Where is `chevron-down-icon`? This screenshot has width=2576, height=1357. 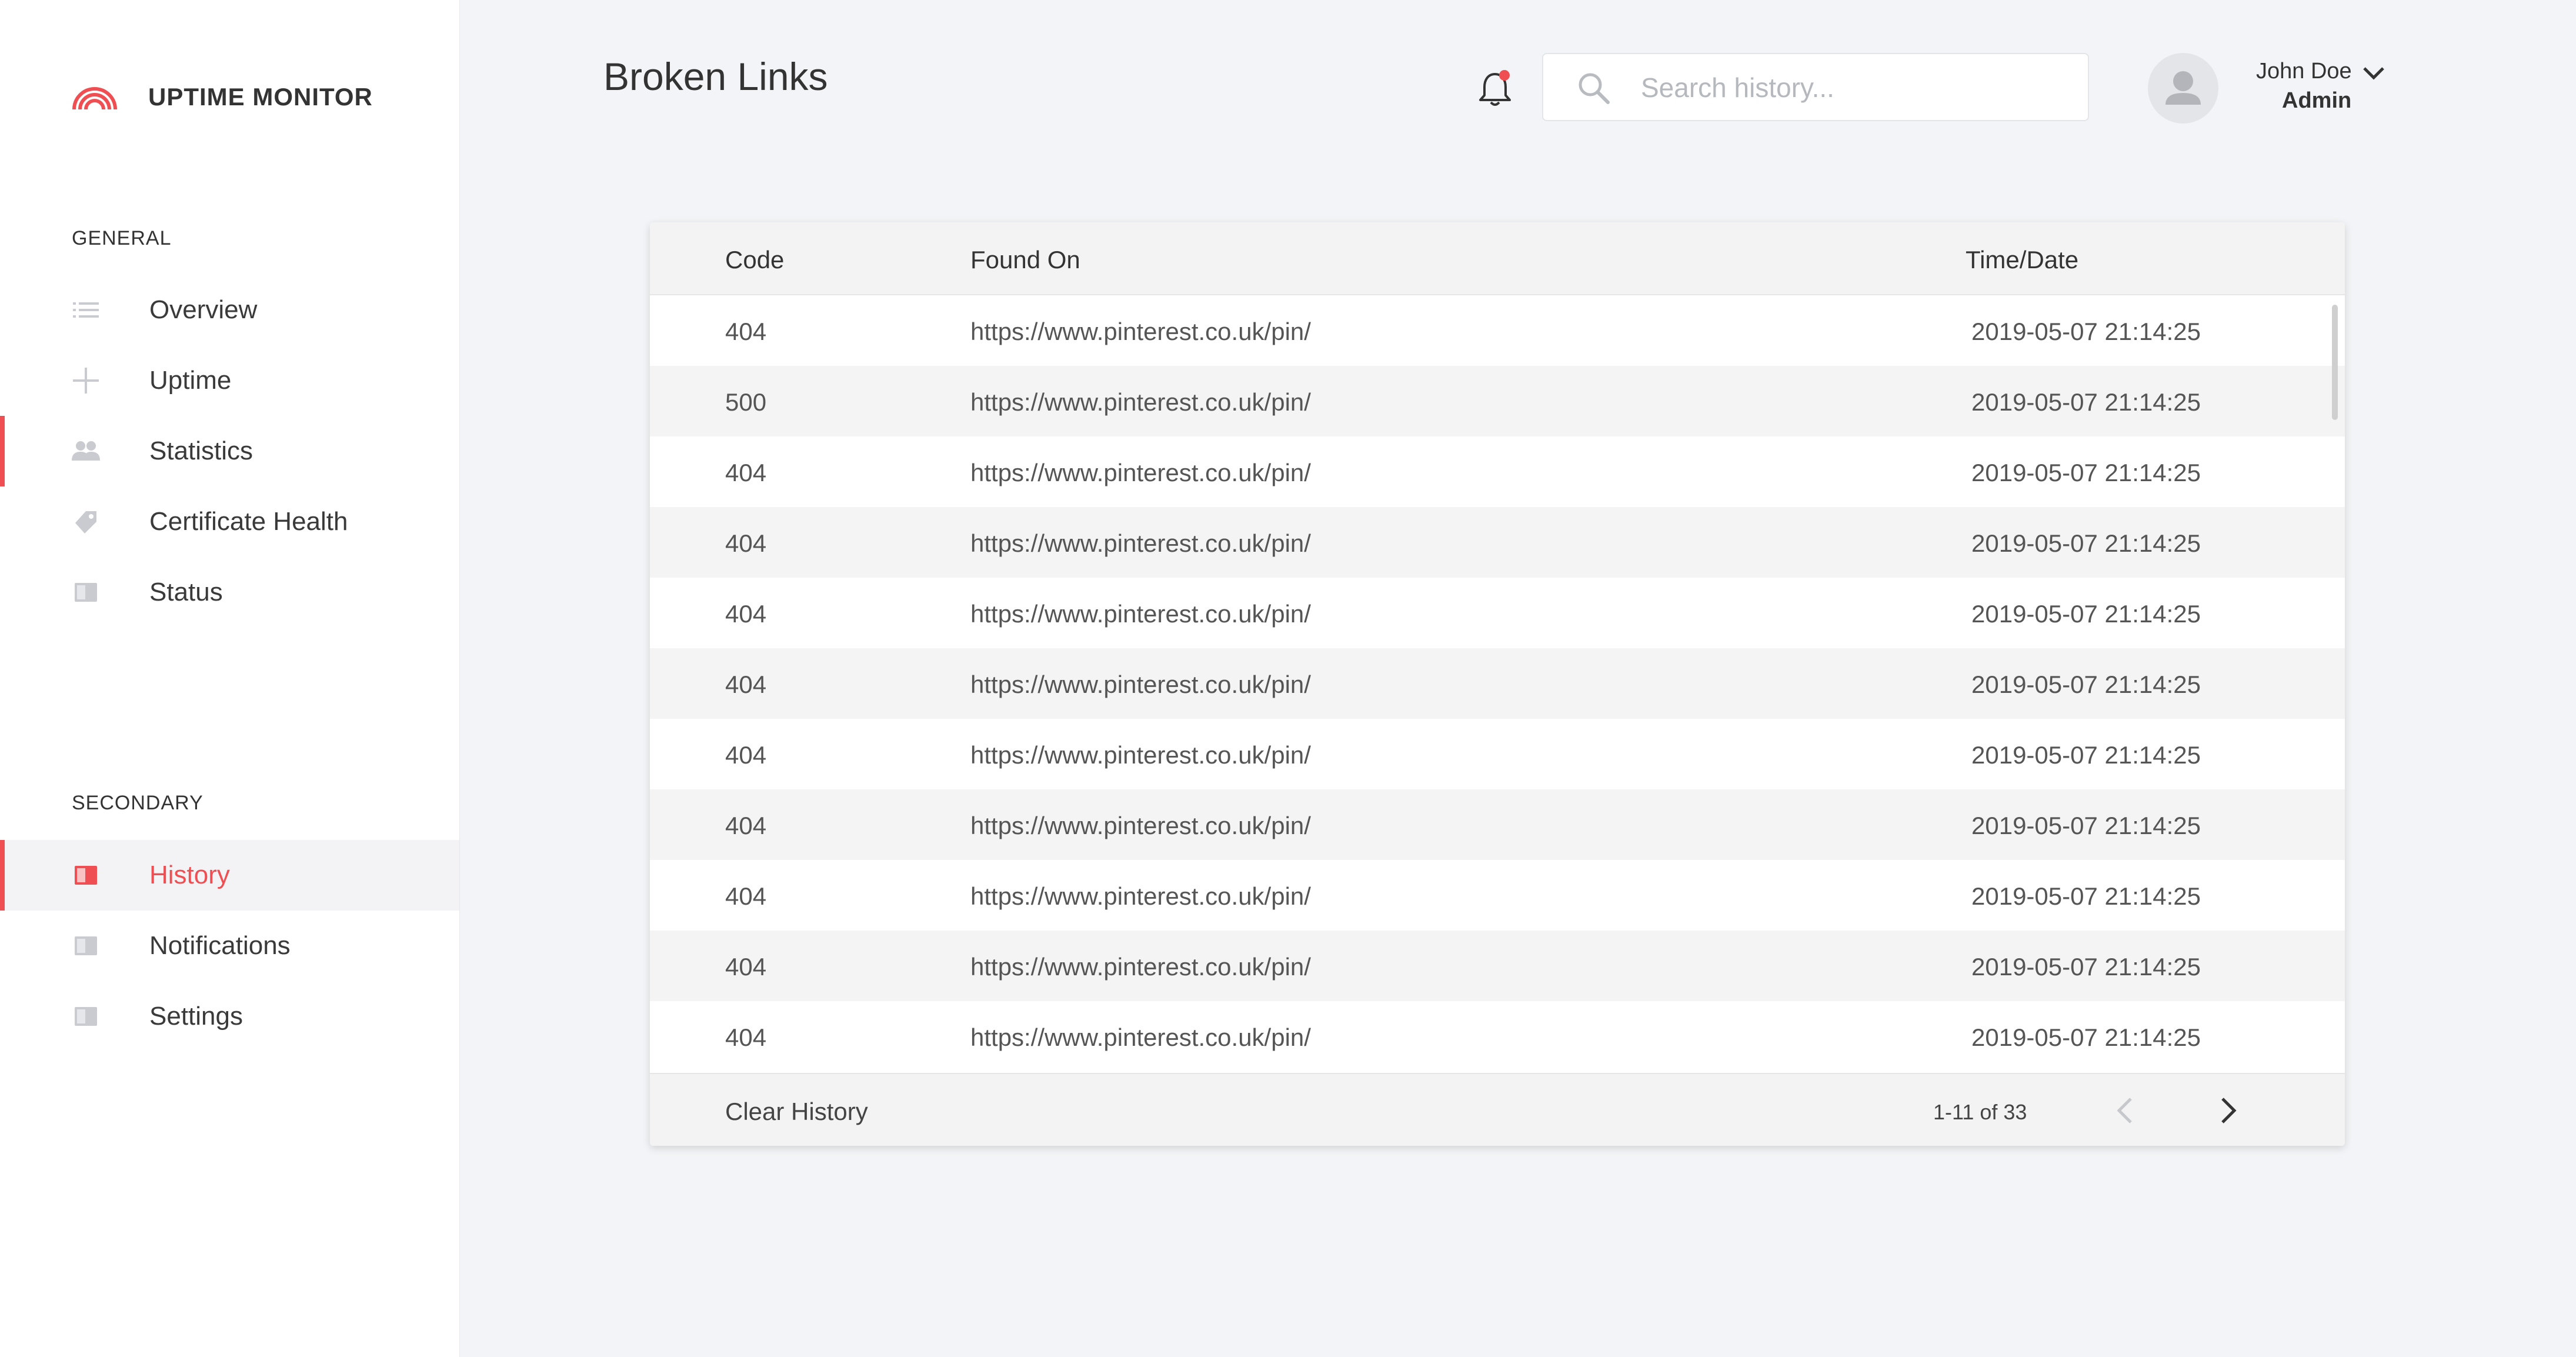 chevron-down-icon is located at coordinates (2373, 73).